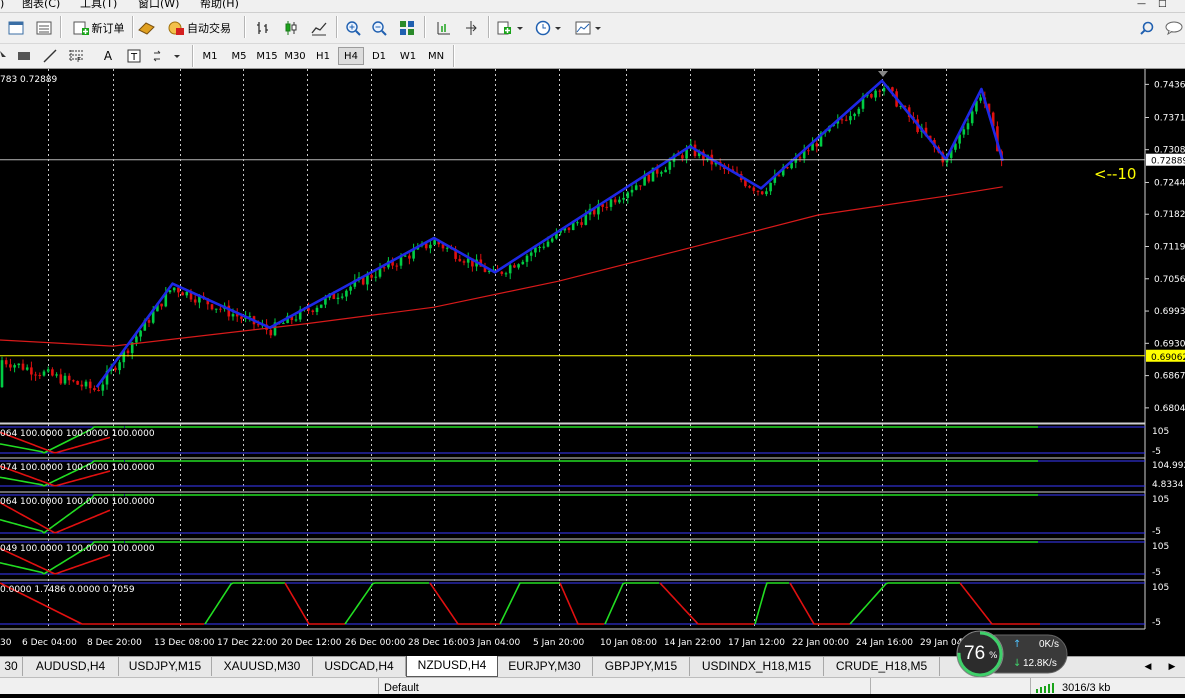  I want to click on window-restore-button: □, so click(1162, 5).